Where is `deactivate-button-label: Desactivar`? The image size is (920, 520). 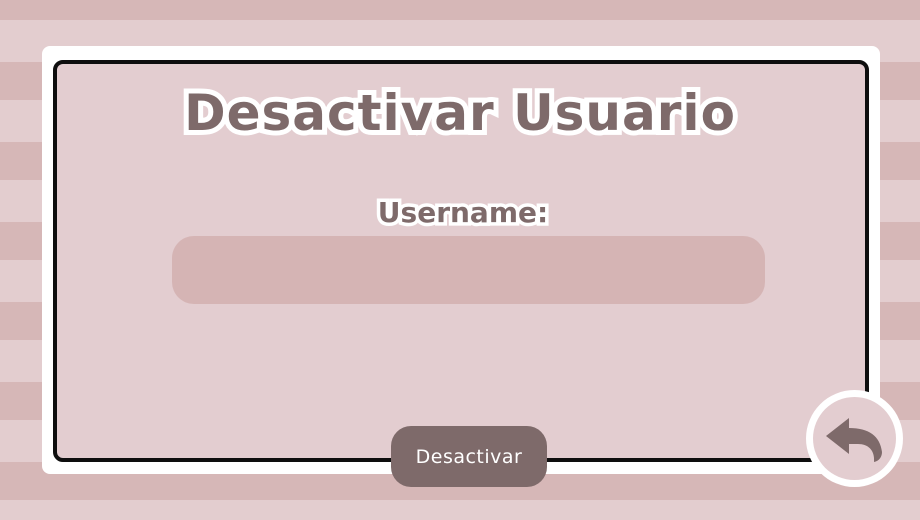 deactivate-button-label: Desactivar is located at coordinates (469, 456).